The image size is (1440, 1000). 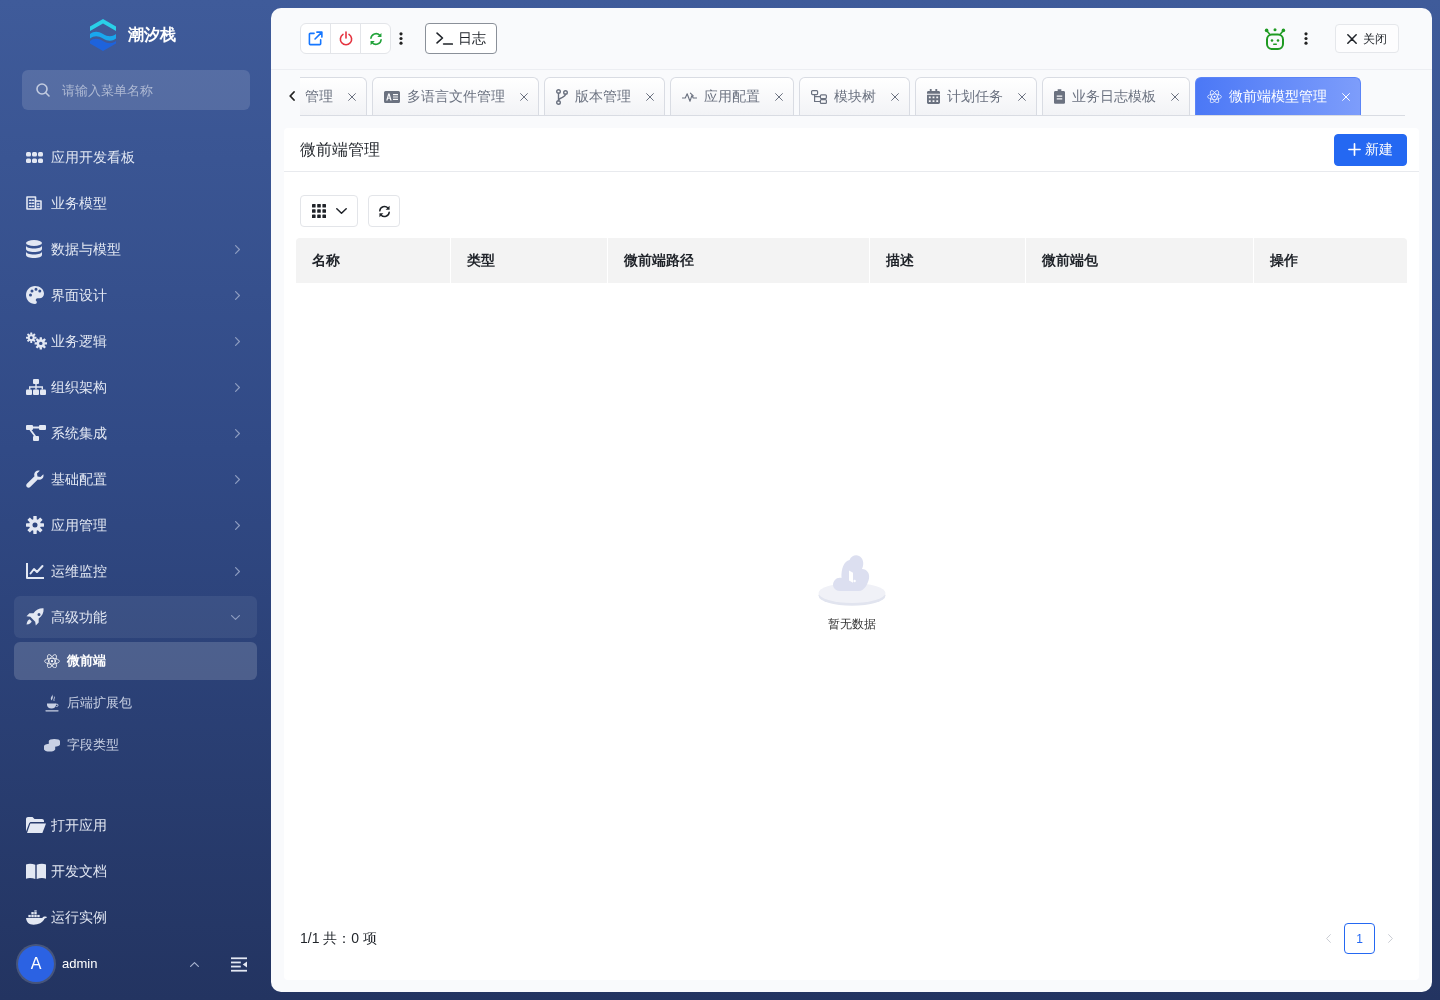 I want to click on menu-item: 系统集成, so click(x=135, y=433).